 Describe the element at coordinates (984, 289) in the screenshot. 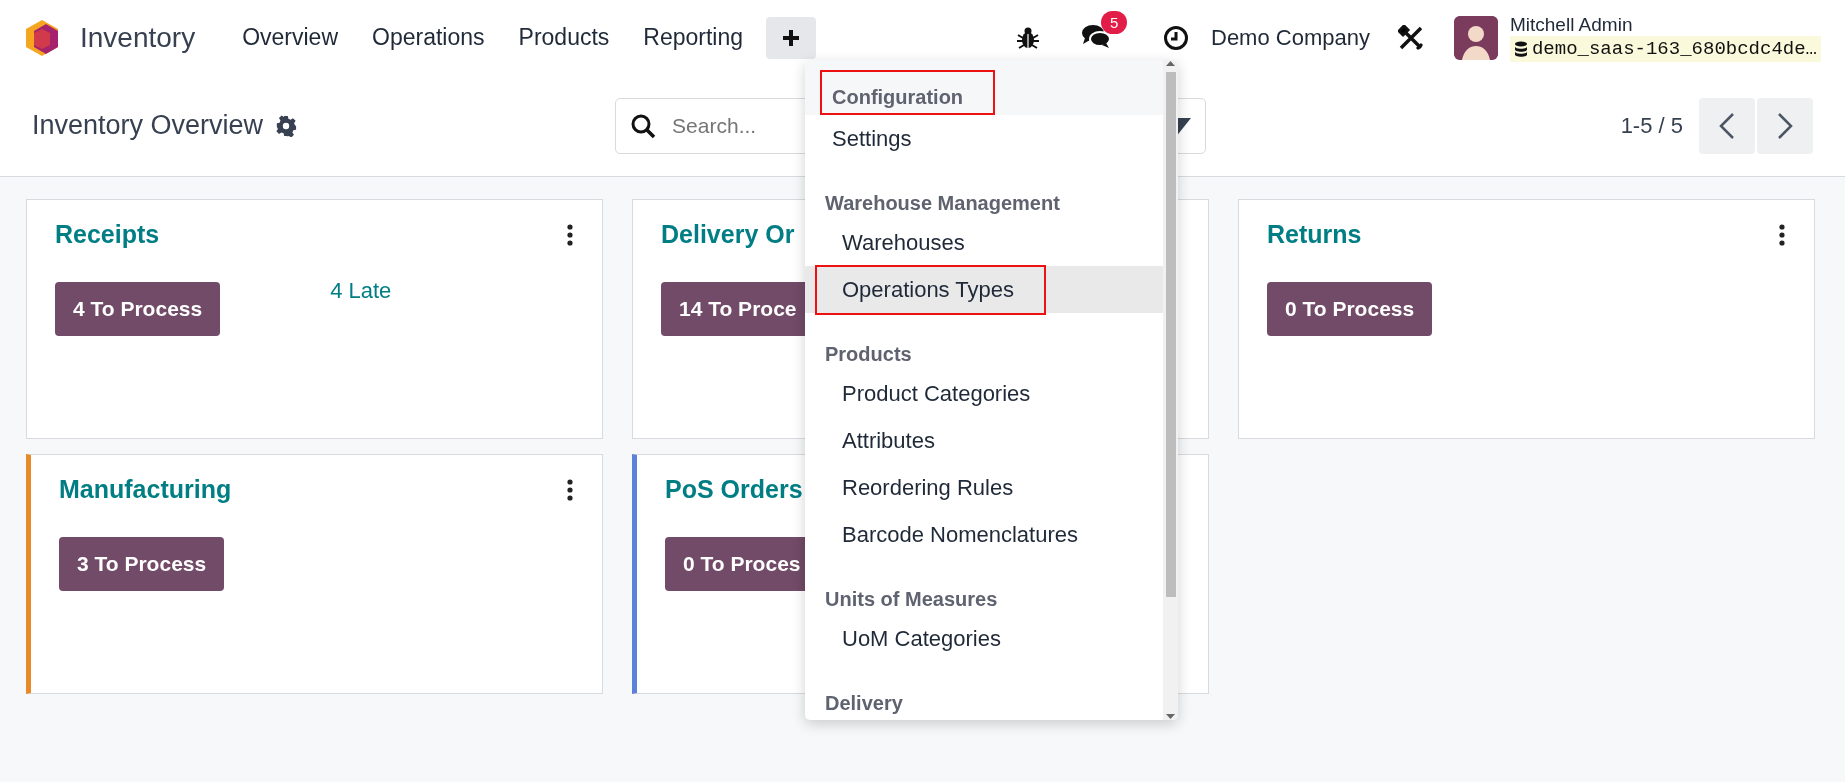

I see `menu-item: Operations Types` at that location.